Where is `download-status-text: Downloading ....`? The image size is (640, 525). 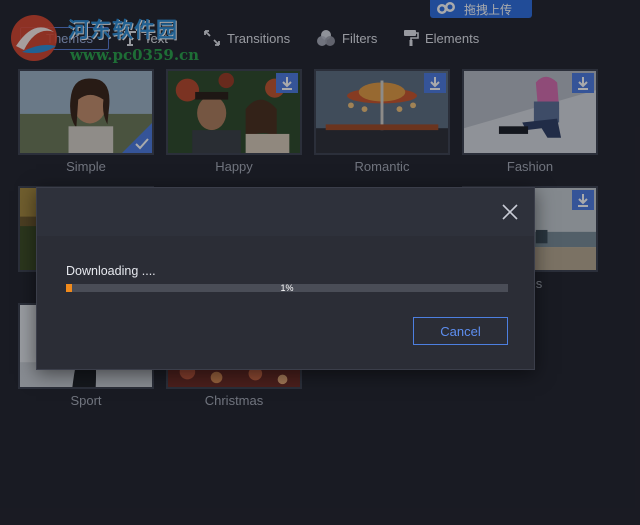
download-status-text: Downloading .... is located at coordinates (111, 271).